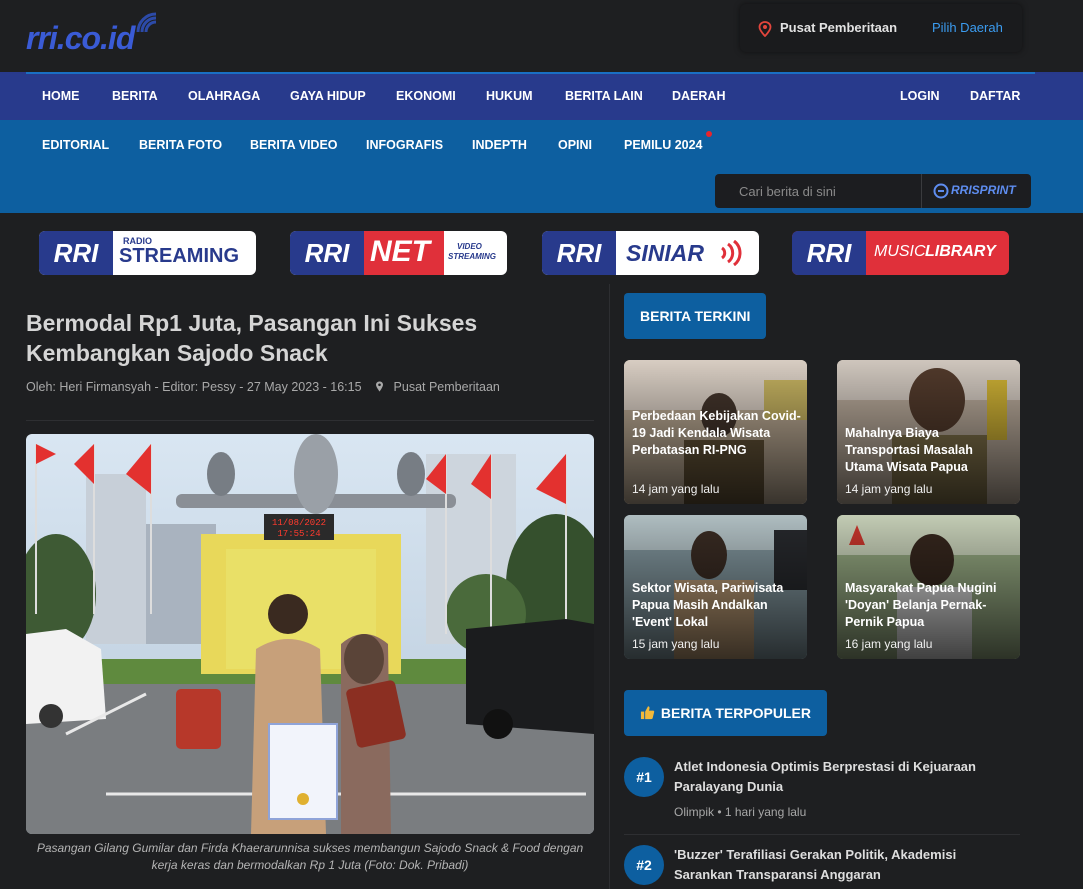 This screenshot has height=889, width=1083. Describe the element at coordinates (731, 253) in the screenshot. I see `sound-wave-icon` at that location.